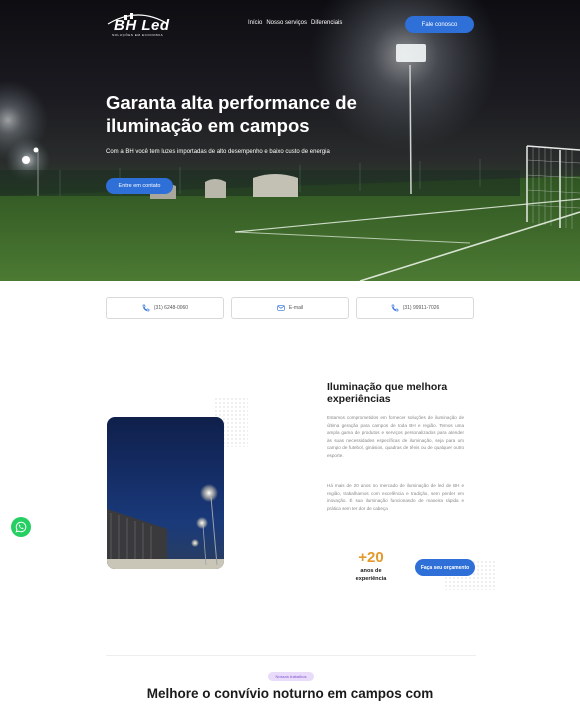 This screenshot has height=705, width=580. I want to click on whatsapp-icon, so click(21, 527).